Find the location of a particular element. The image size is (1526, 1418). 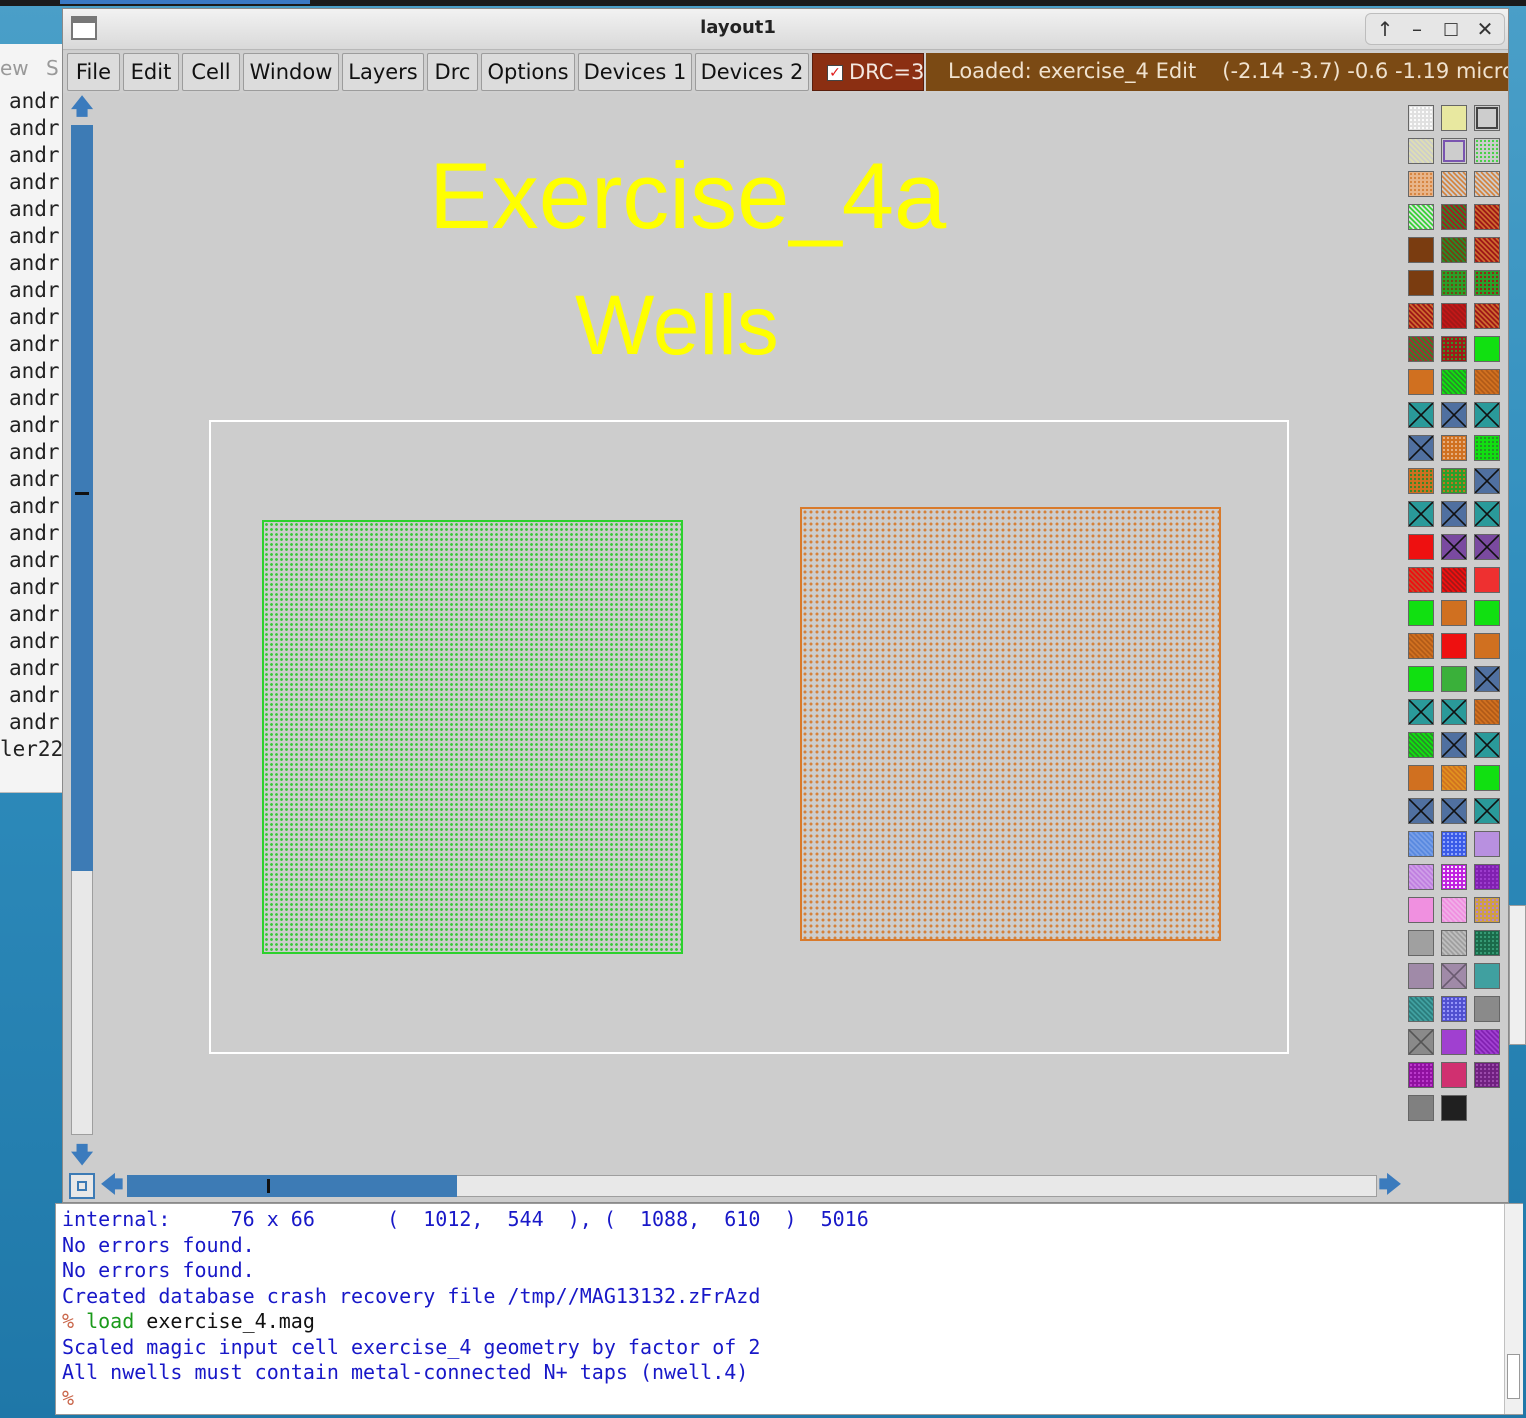

console-scroll-thumb is located at coordinates (1513, 1376).